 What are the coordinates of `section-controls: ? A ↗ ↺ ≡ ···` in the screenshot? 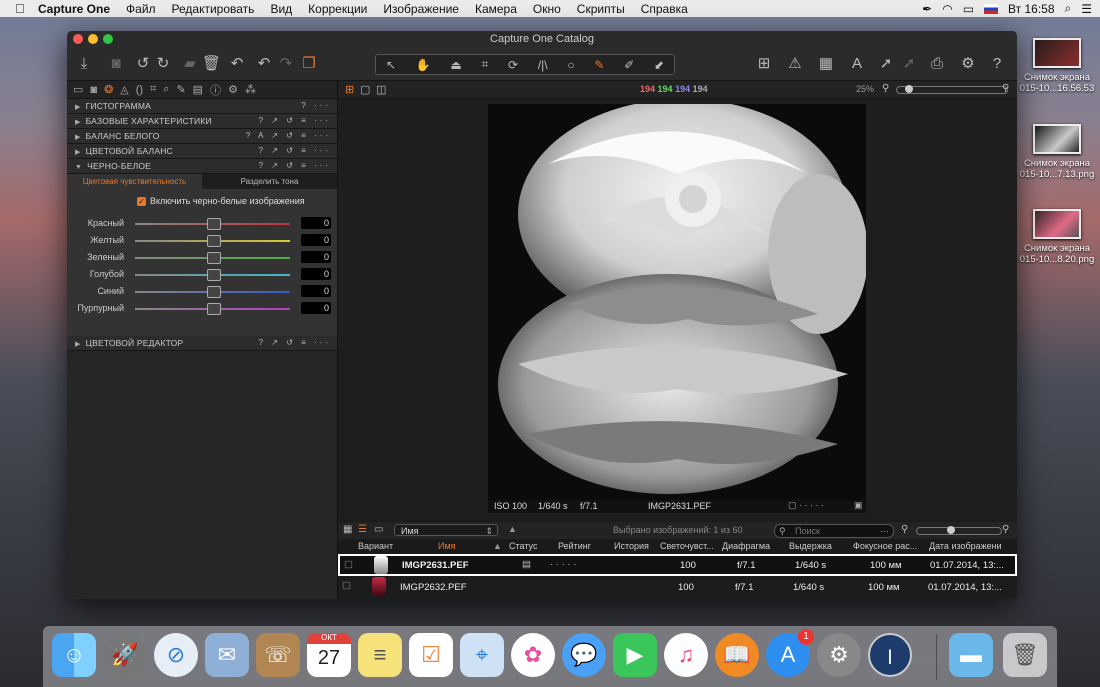 It's located at (288, 136).